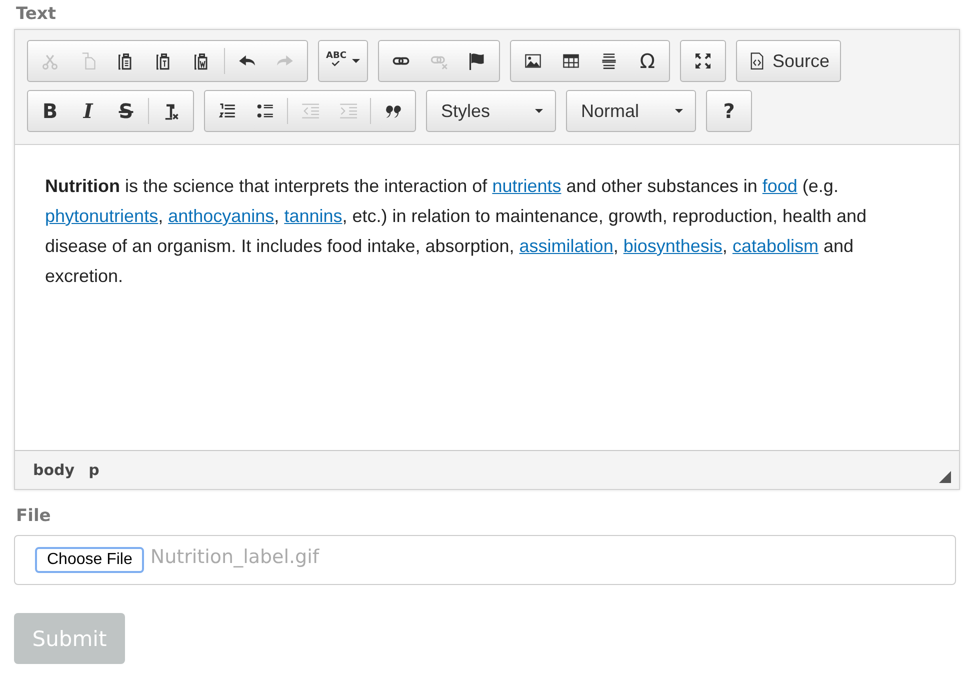 This screenshot has width=968, height=684. Describe the element at coordinates (477, 61) in the screenshot. I see `flag-icon` at that location.